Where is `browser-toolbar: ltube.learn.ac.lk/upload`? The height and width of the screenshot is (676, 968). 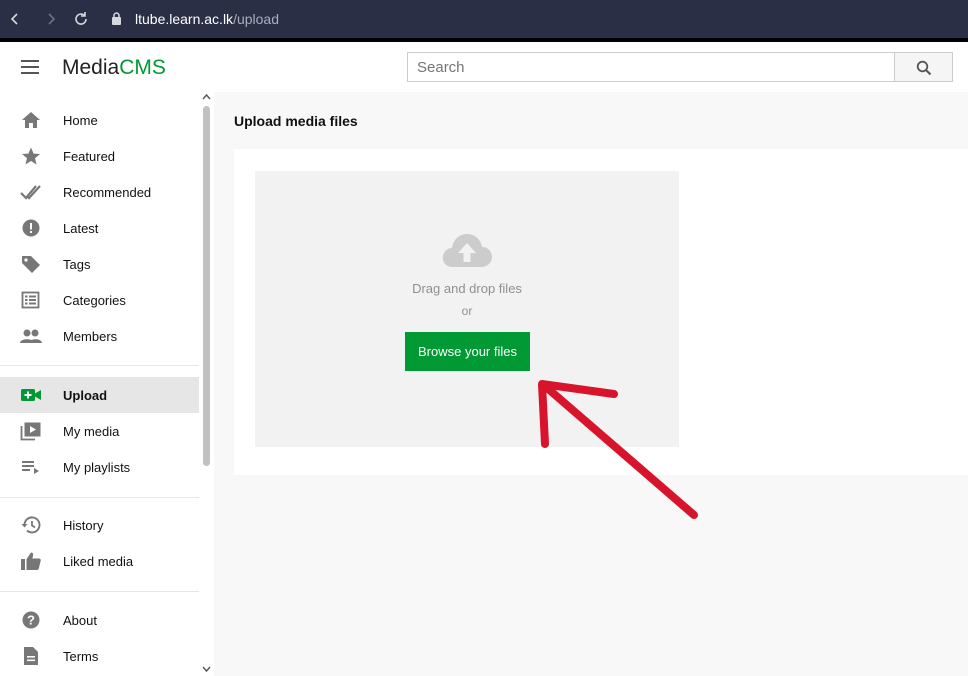 browser-toolbar: ltube.learn.ac.lk/upload is located at coordinates (484, 19).